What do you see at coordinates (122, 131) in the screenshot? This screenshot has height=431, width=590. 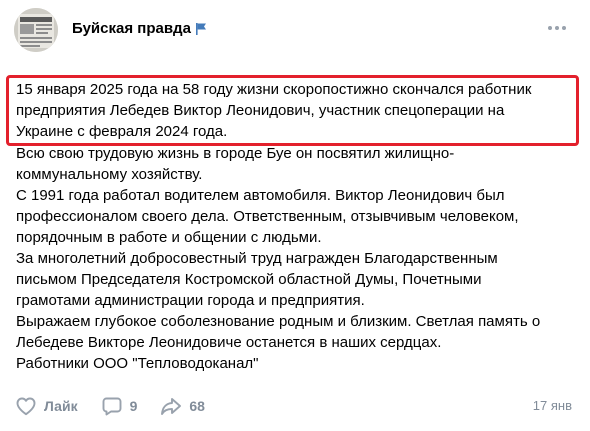 I see `text-line: Украине с февраля 2024 года.` at bounding box center [122, 131].